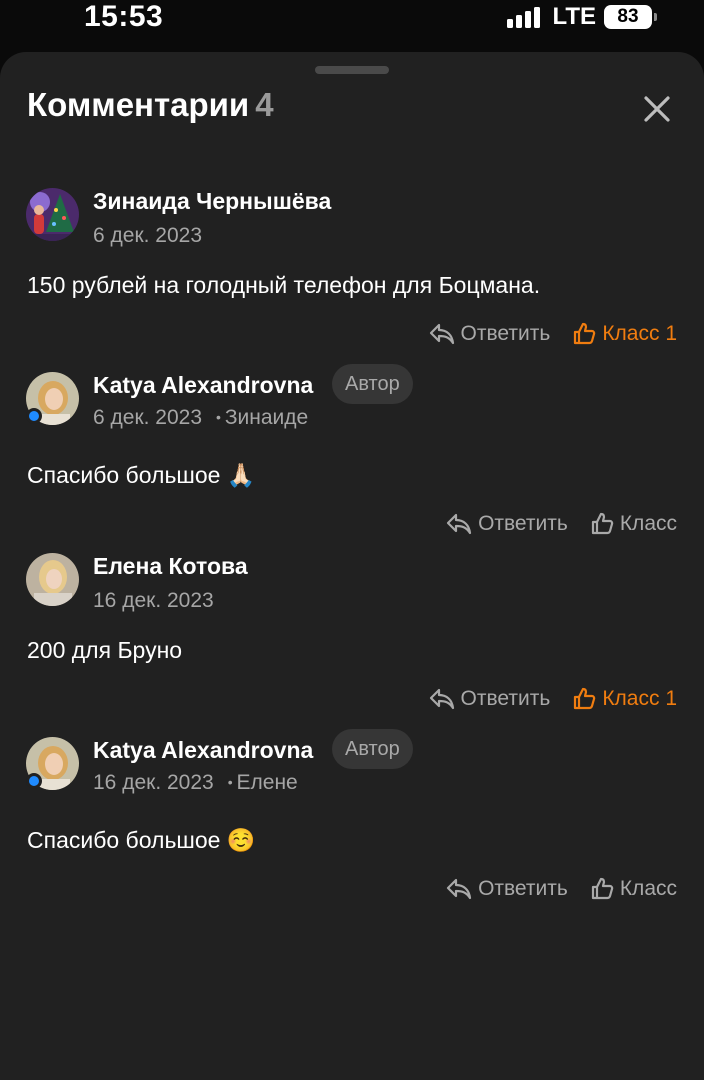  Describe the element at coordinates (524, 17) in the screenshot. I see `signal-icon` at that location.